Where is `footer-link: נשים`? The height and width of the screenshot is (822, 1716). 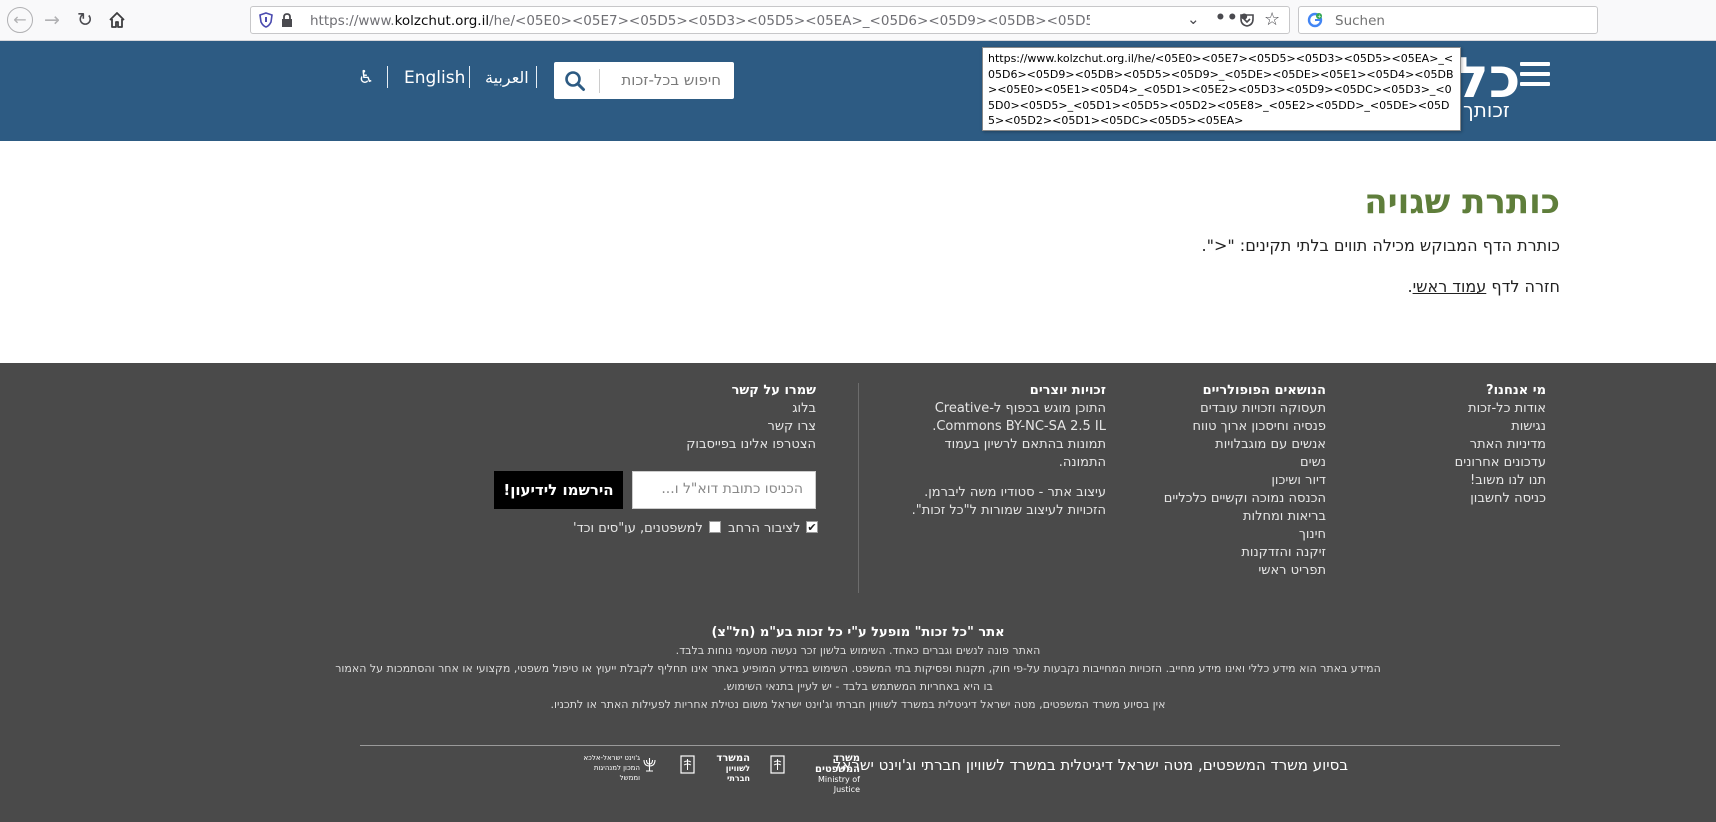
footer-link: נשים is located at coordinates (1226, 463).